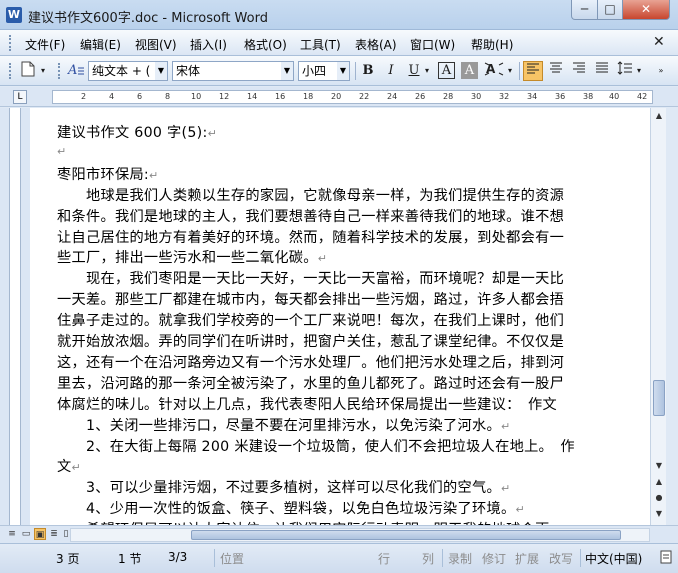 This screenshot has width=678, height=573. Describe the element at coordinates (307, 404) in the screenshot. I see `document-line: 体腐烂的味儿。针对以上几点，我代表枣阳人民给环保局提出一些建议： 作文` at that location.